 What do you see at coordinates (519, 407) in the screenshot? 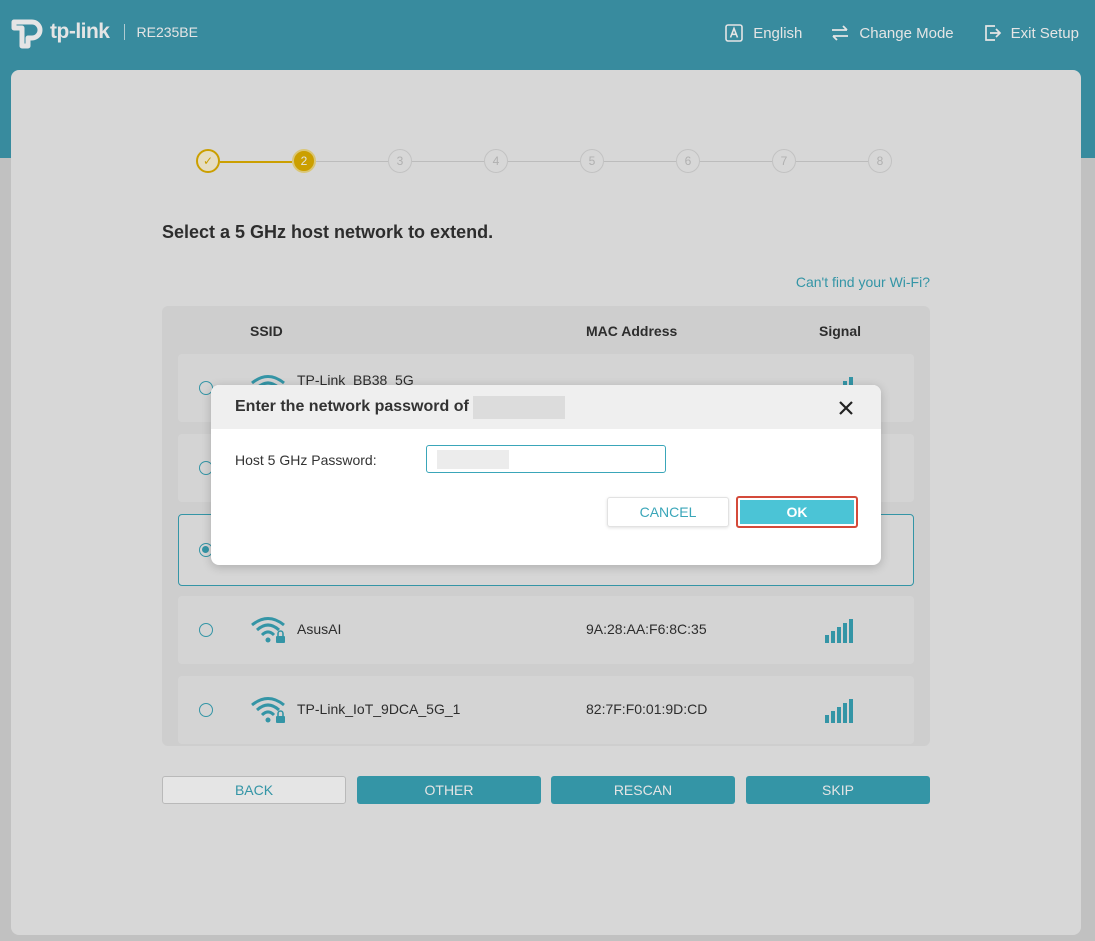
I see `redacted-network-name` at bounding box center [519, 407].